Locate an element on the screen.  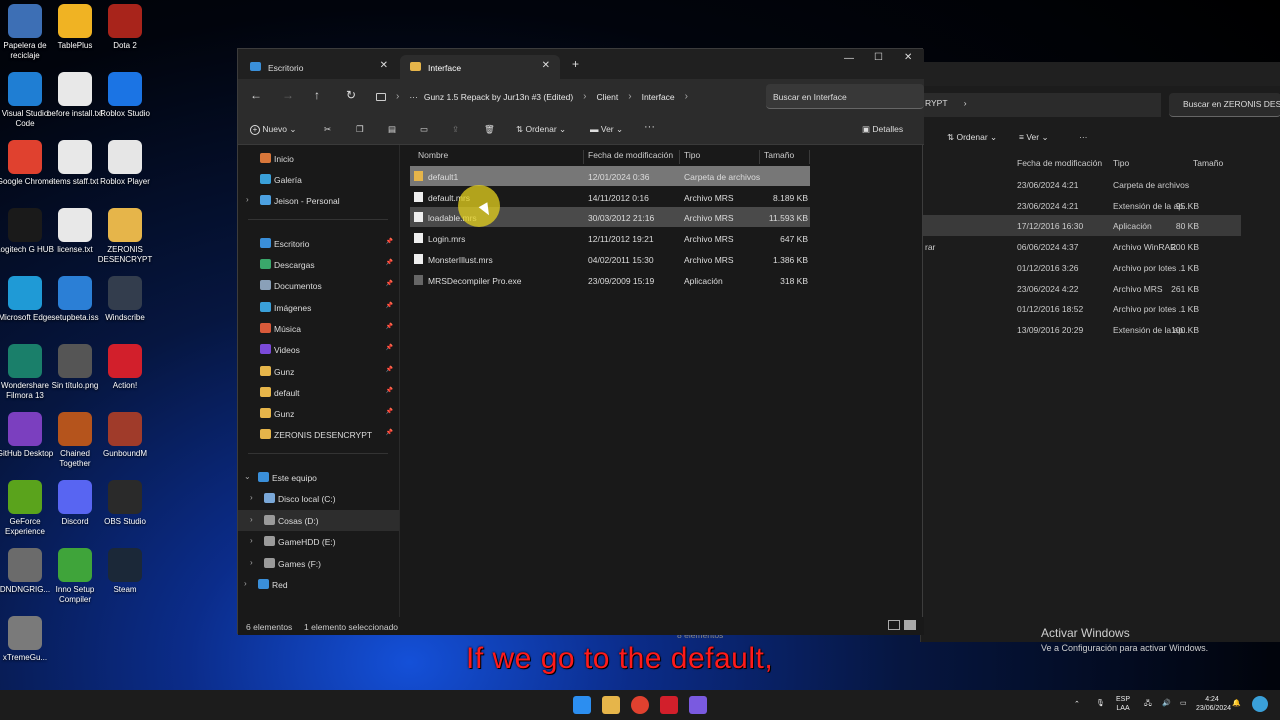
chrome-icon is located at coordinates (640, 705).